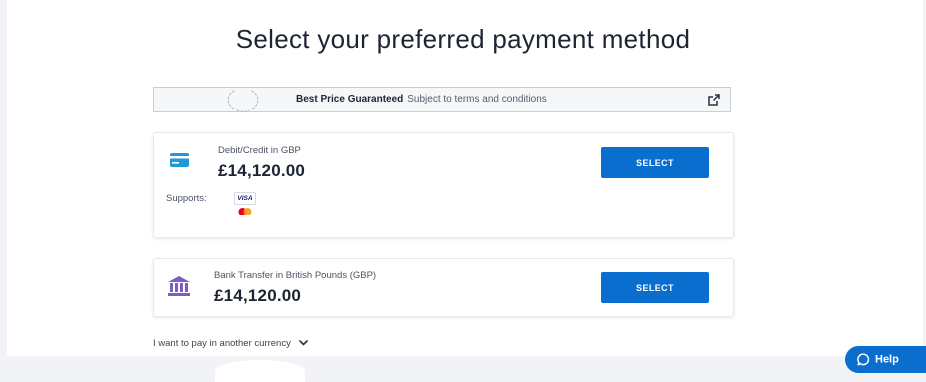 The height and width of the screenshot is (382, 926). Describe the element at coordinates (655, 287) in the screenshot. I see `select-bank-transfer-button: SELECT` at that location.